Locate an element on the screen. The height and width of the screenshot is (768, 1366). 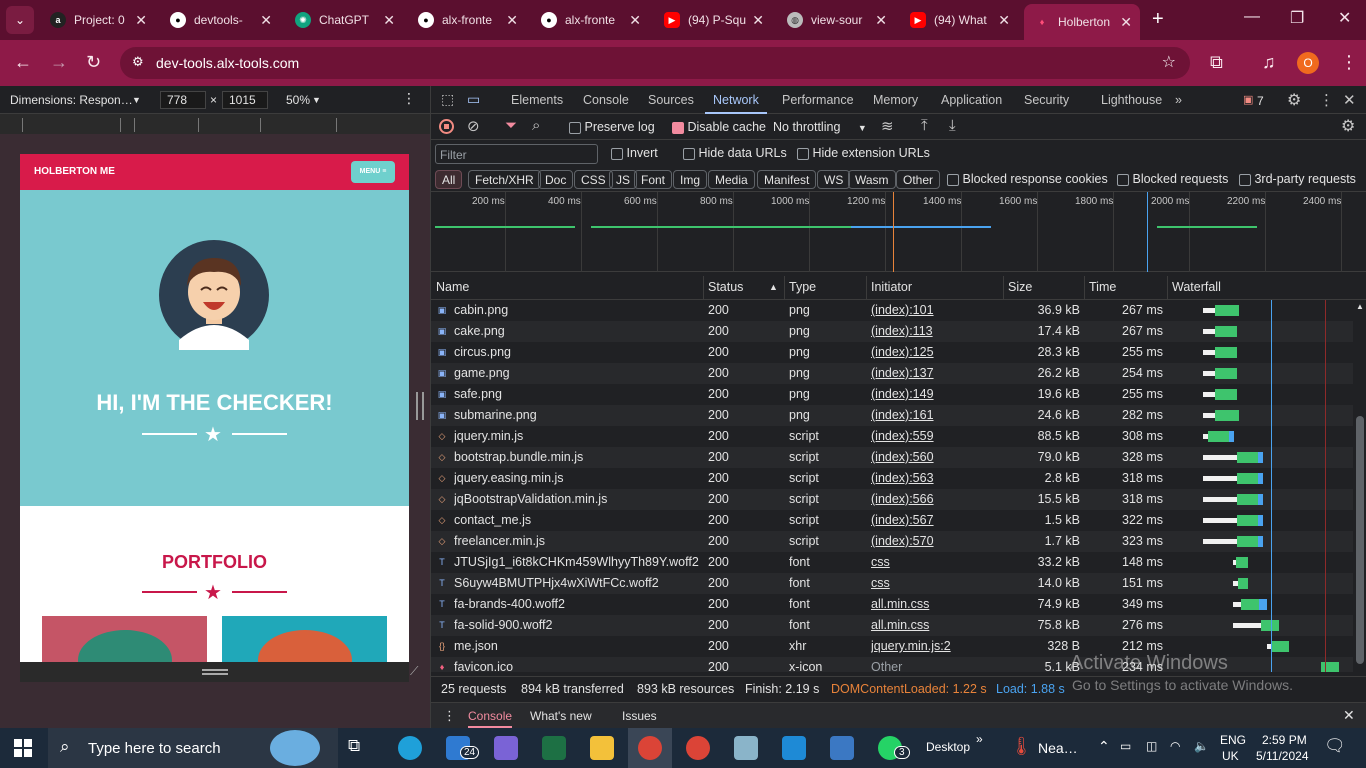
clear-icon: ⊘ is located at coordinates (473, 126).